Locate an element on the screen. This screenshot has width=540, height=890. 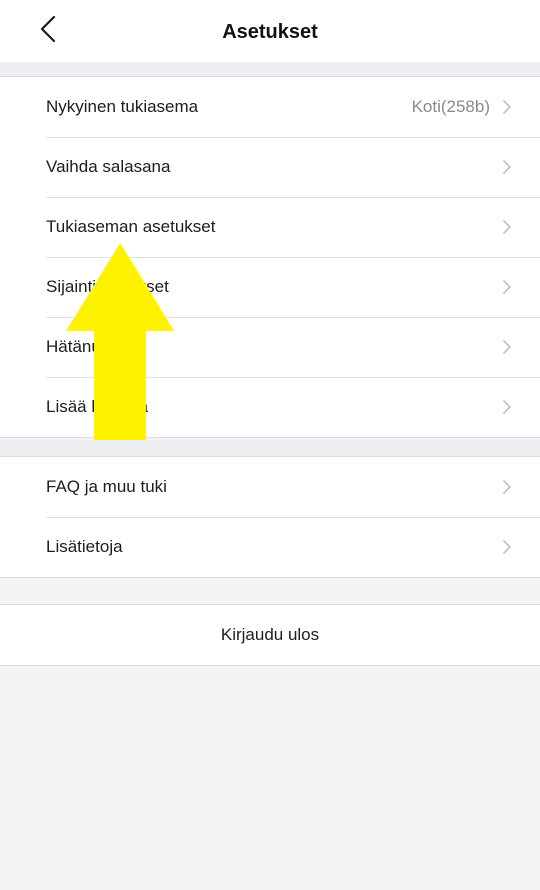
settings-group-support: FAQ ja muu tuki Lisätietoja is located at coordinates (270, 517).